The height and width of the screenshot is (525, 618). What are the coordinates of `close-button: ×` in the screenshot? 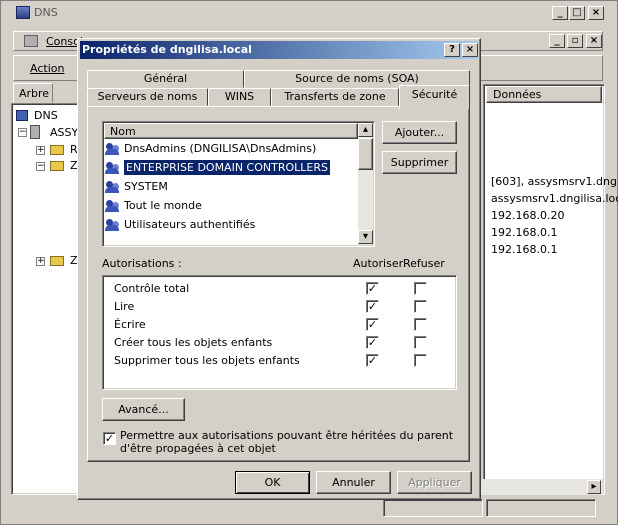 It's located at (596, 13).